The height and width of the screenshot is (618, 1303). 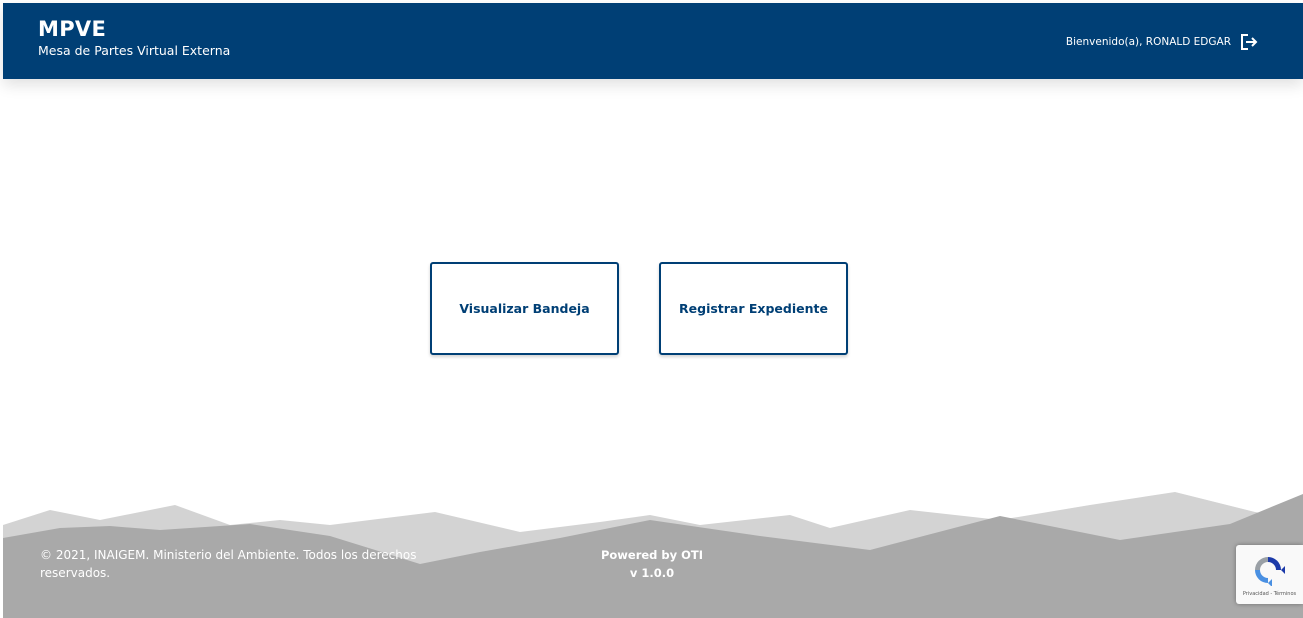 What do you see at coordinates (652, 555) in the screenshot?
I see `powered-by-text: Powered by OTI` at bounding box center [652, 555].